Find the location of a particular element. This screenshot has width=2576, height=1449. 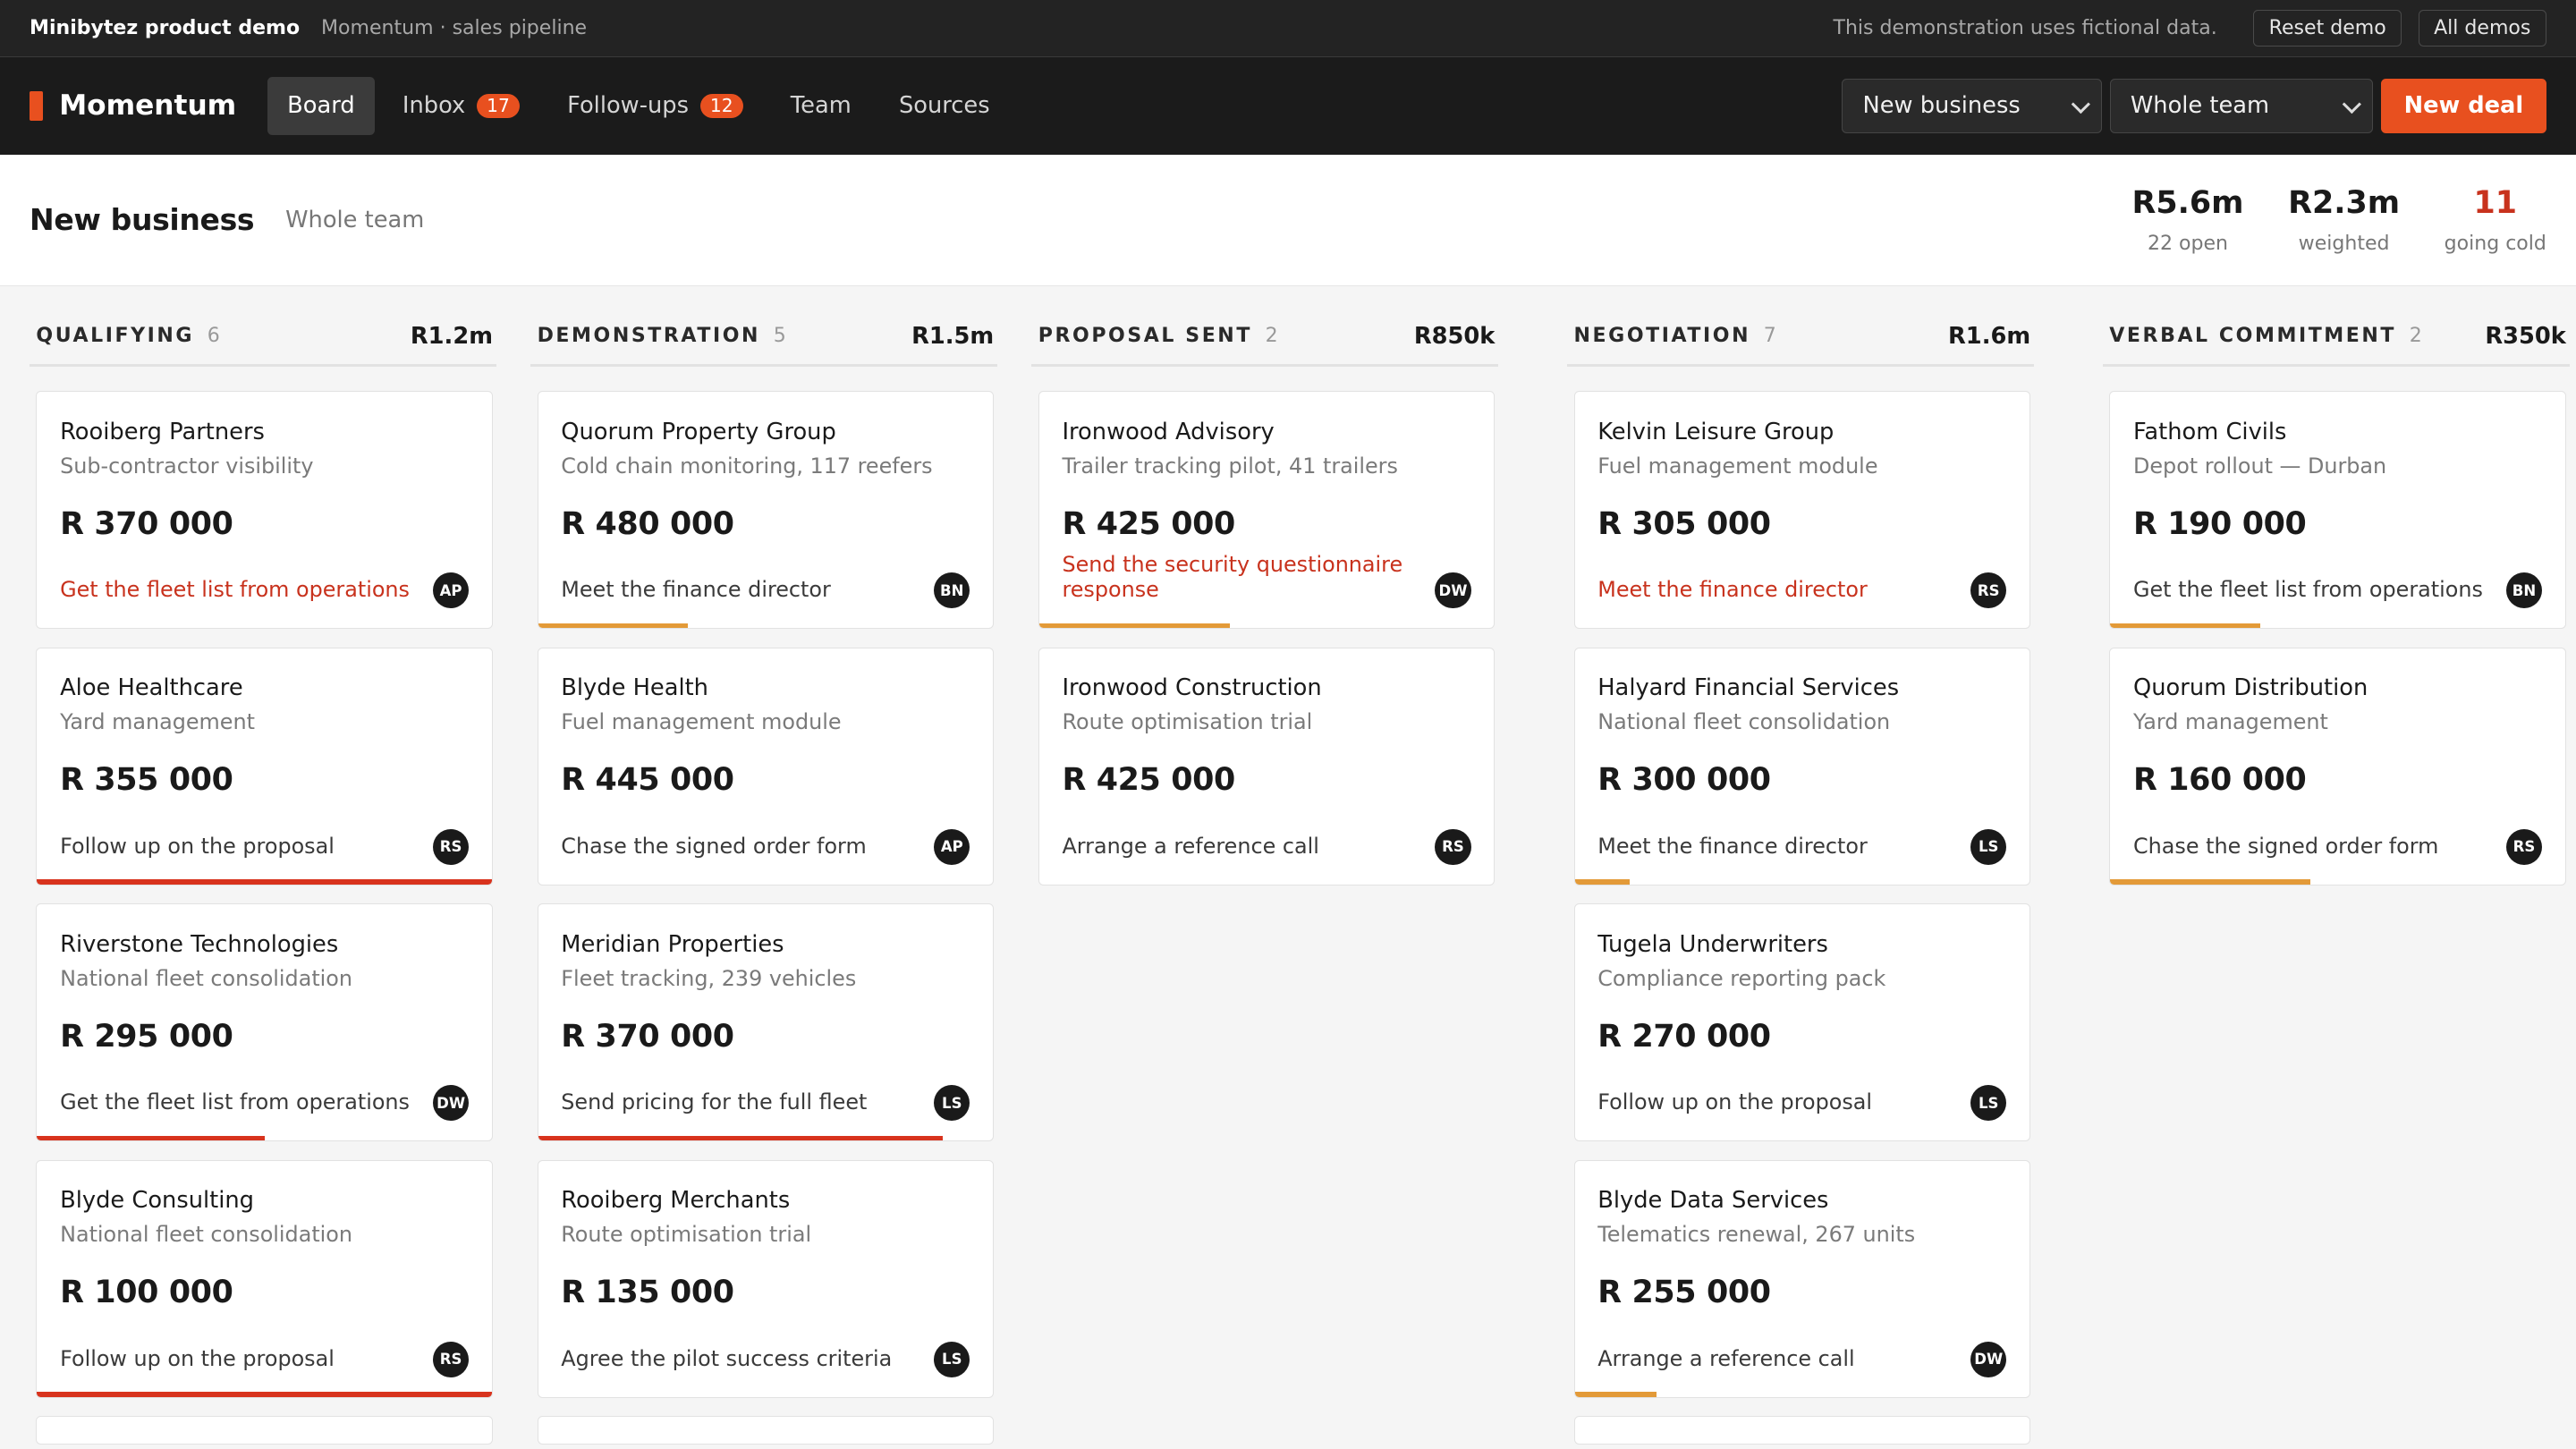

column-name: QUALIFYING is located at coordinates (115, 336).